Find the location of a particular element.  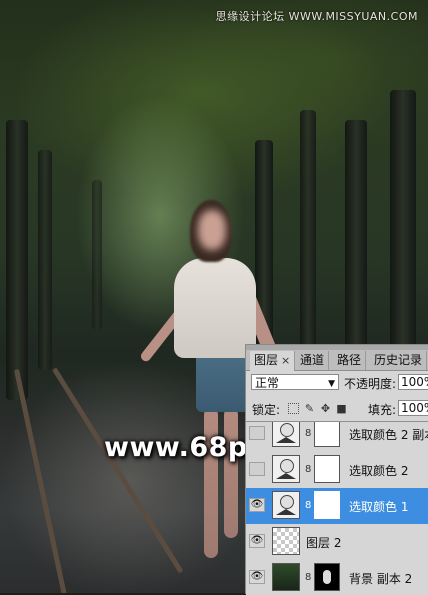

tab-channels: 通道 is located at coordinates (313, 360).